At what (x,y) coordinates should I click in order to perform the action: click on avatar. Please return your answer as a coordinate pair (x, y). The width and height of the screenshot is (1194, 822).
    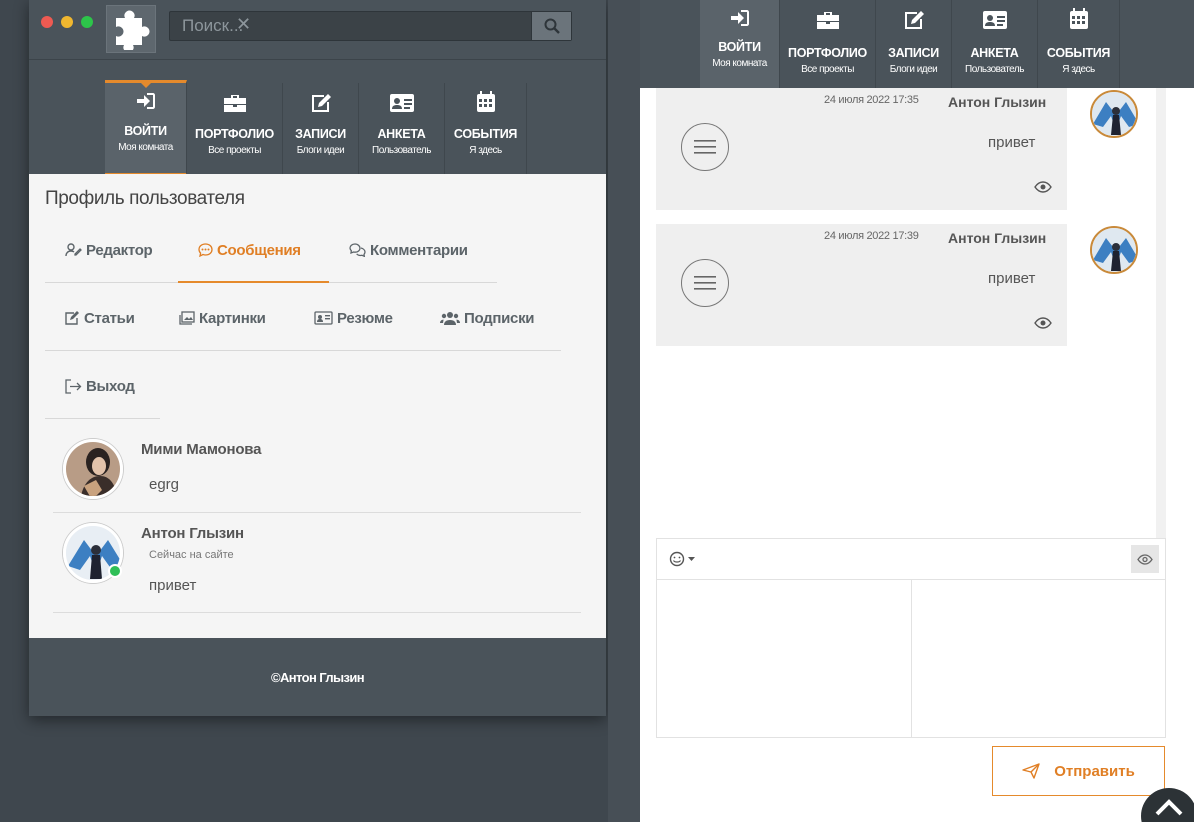
    Looking at the image, I should click on (1114, 250).